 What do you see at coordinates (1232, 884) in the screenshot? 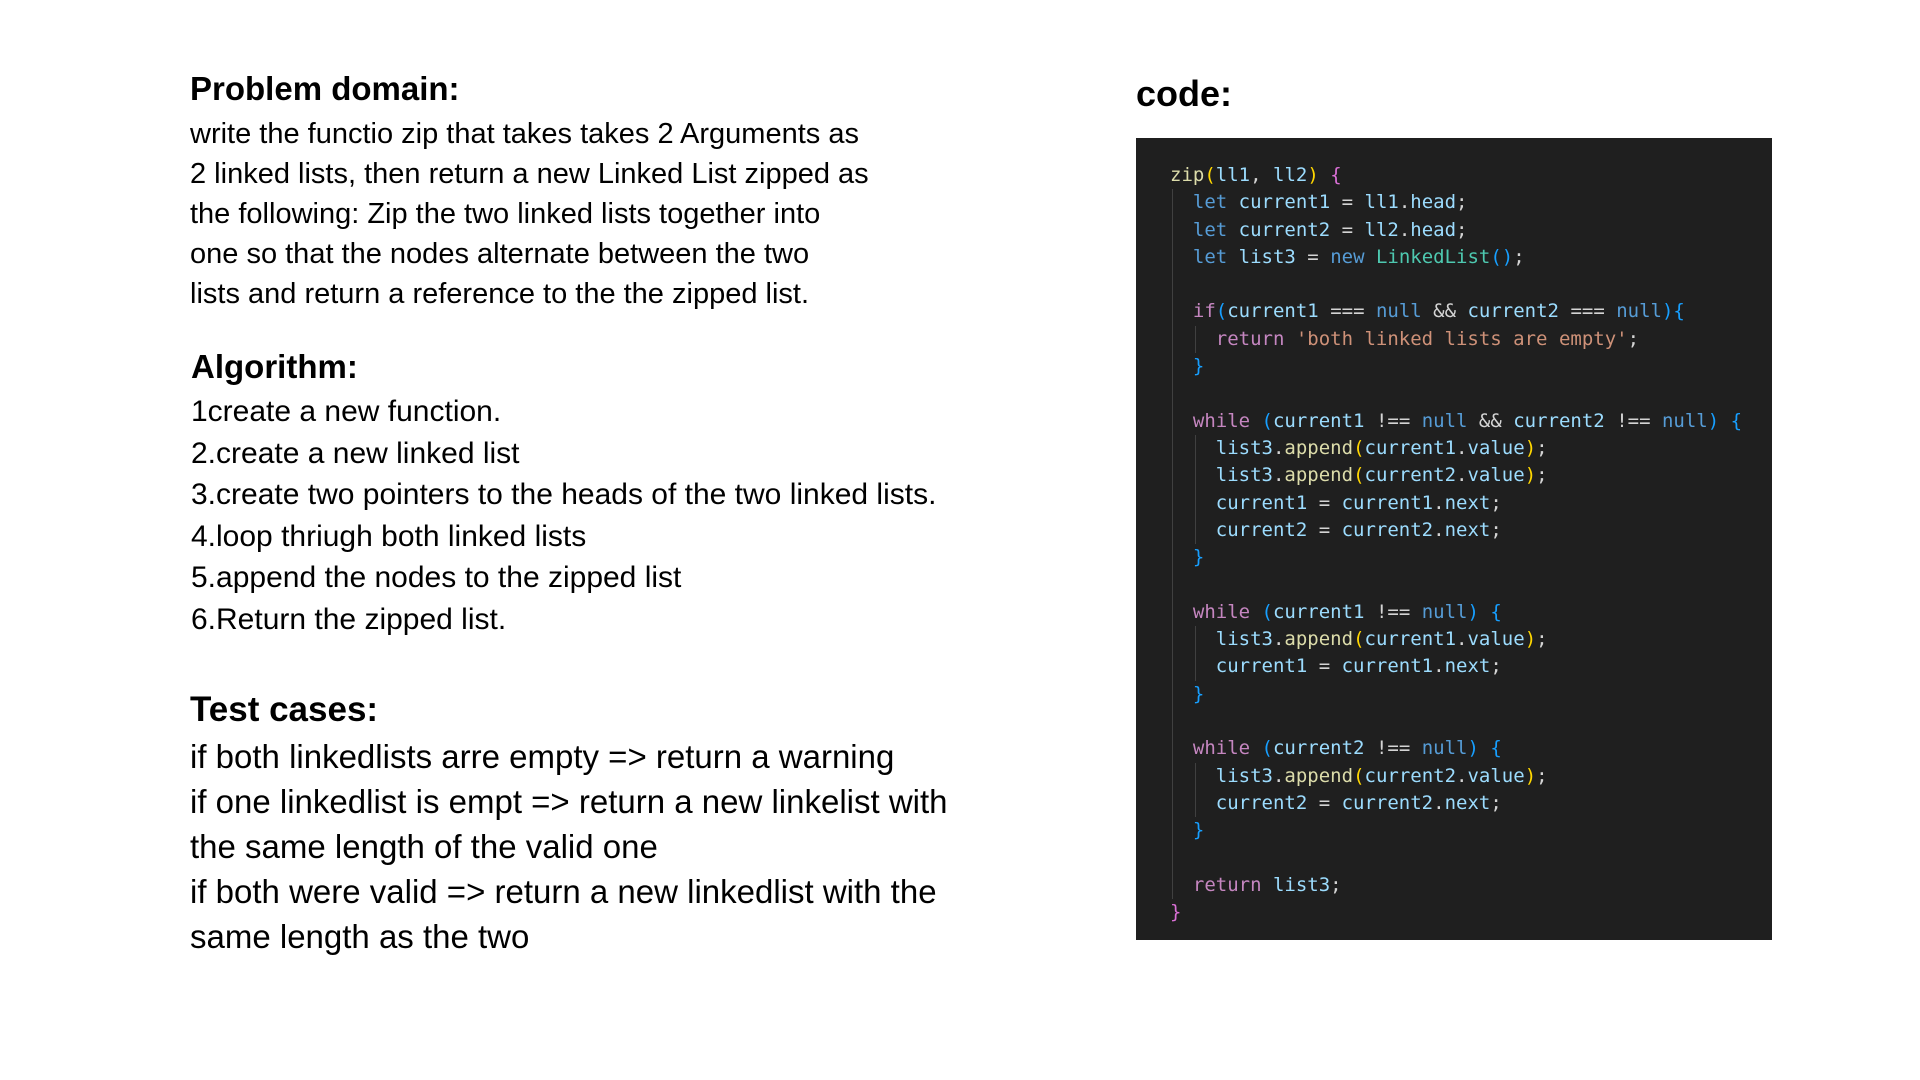
I see `code-token: return` at bounding box center [1232, 884].